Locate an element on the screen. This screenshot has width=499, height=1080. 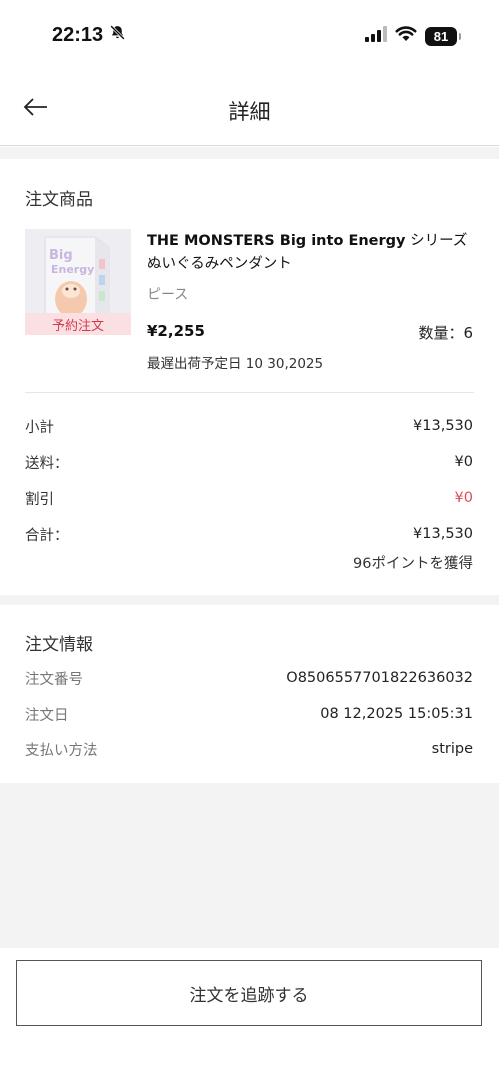
subtotal-row: 小計 ¥13,530 is located at coordinates (249, 426).